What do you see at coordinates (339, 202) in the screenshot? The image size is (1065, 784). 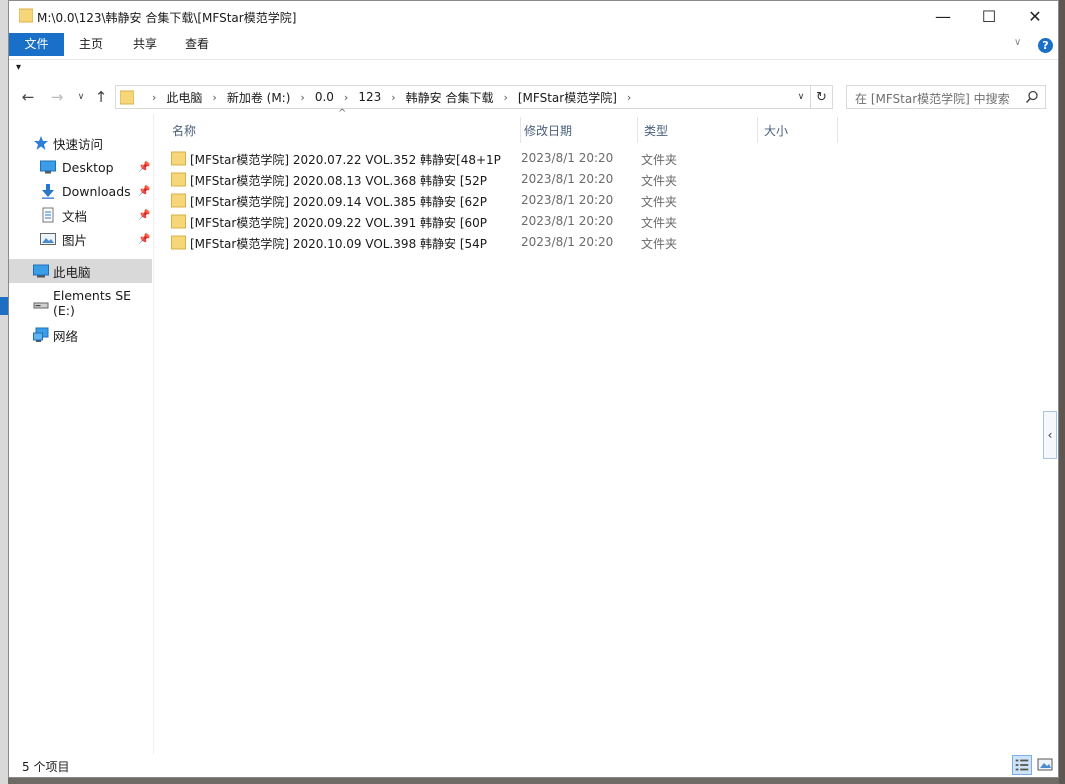 I see `file-name: [MFStar模范学院] 2020.09.14 VOL.385 韩静安 [62P` at bounding box center [339, 202].